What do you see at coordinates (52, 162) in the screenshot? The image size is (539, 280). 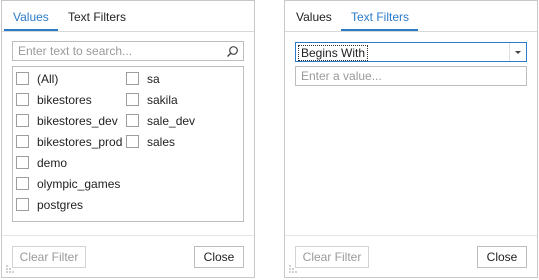 I see `list-item-label: demo` at bounding box center [52, 162].